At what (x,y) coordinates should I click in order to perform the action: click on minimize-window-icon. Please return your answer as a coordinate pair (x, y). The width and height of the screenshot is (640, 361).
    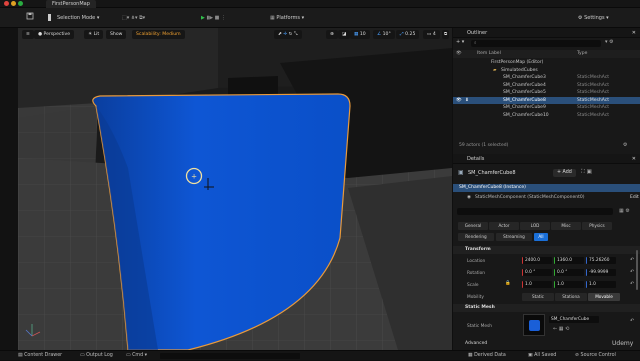
    Looking at the image, I should click on (13, 3).